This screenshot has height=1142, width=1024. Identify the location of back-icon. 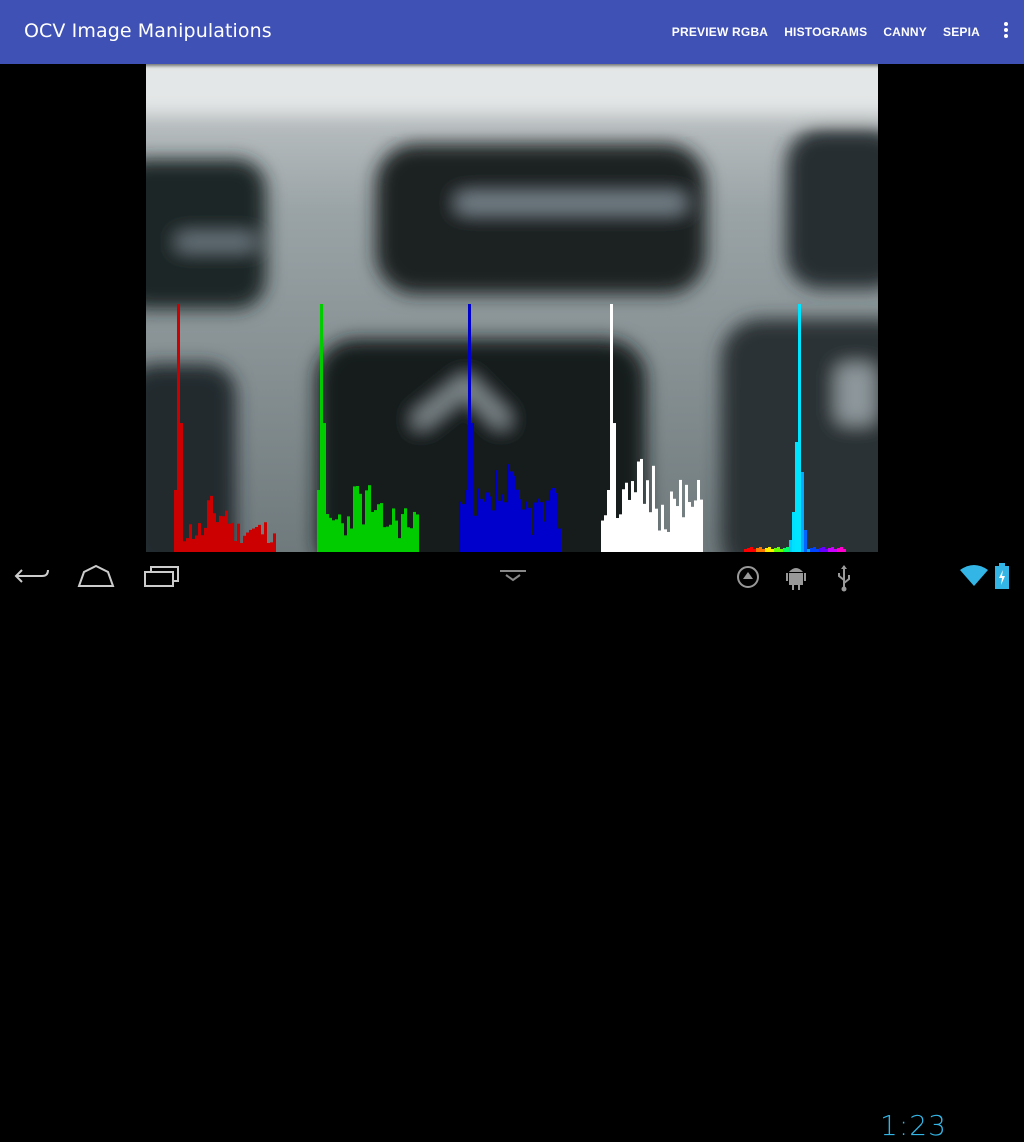
(32, 576).